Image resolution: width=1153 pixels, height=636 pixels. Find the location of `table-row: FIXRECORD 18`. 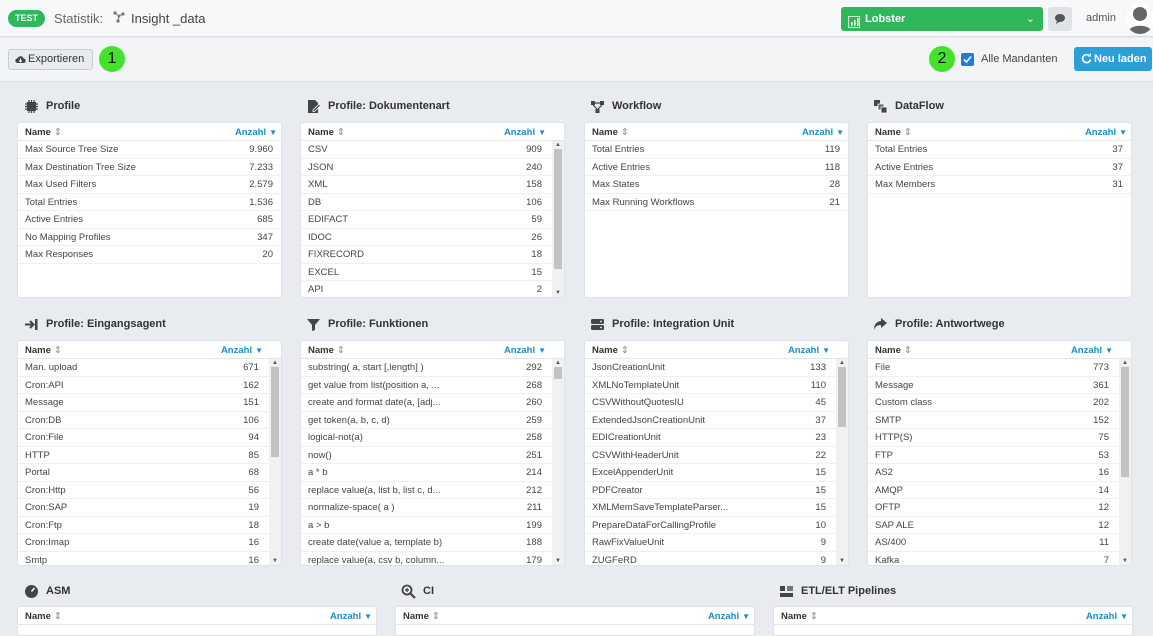

table-row: FIXRECORD 18 is located at coordinates (432, 255).